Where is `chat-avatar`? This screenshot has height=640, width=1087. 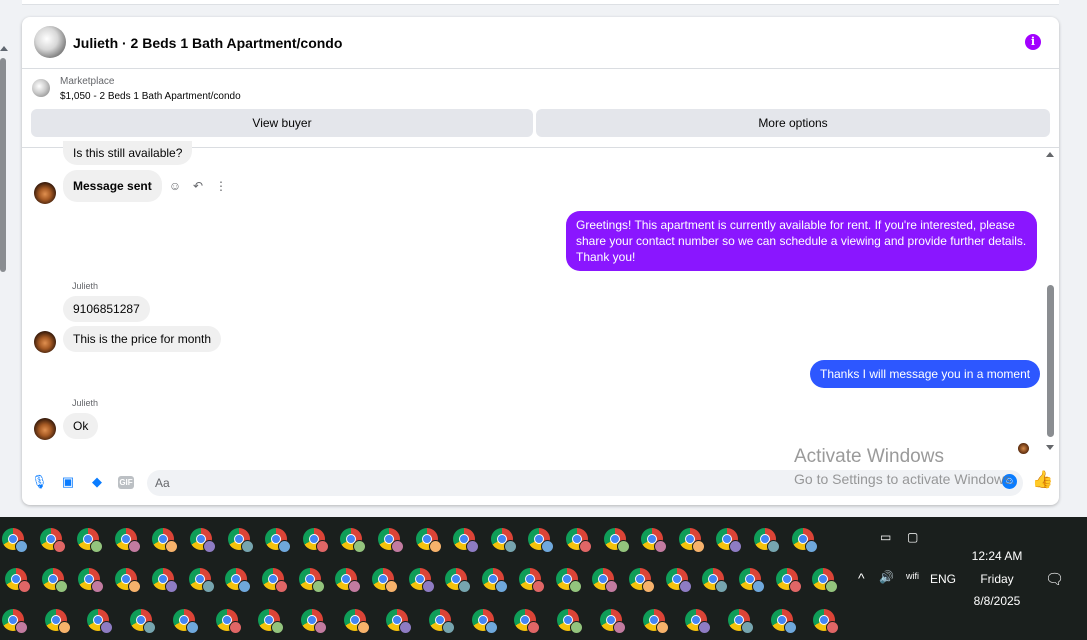 chat-avatar is located at coordinates (50, 42).